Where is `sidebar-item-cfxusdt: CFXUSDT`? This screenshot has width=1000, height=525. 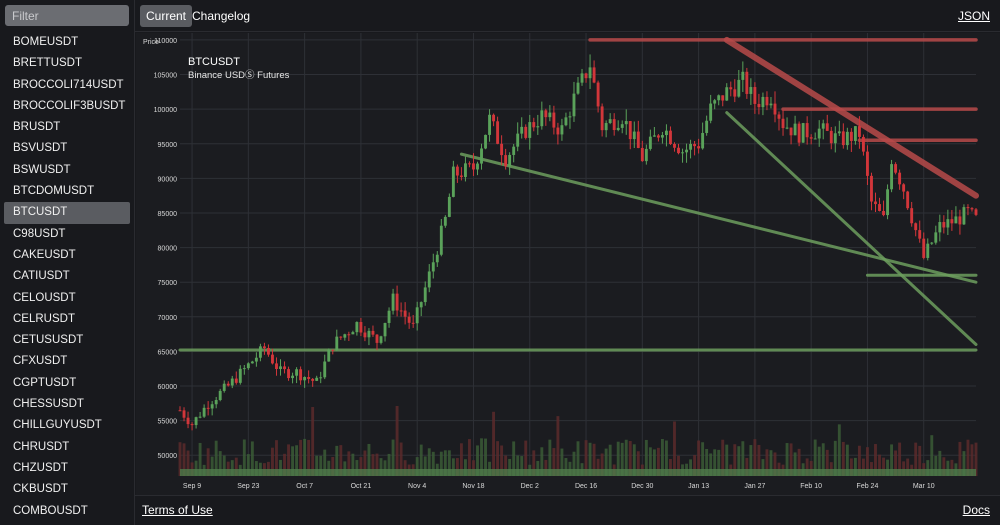
sidebar-item-cfxusdt: CFXUSDT is located at coordinates (67, 361).